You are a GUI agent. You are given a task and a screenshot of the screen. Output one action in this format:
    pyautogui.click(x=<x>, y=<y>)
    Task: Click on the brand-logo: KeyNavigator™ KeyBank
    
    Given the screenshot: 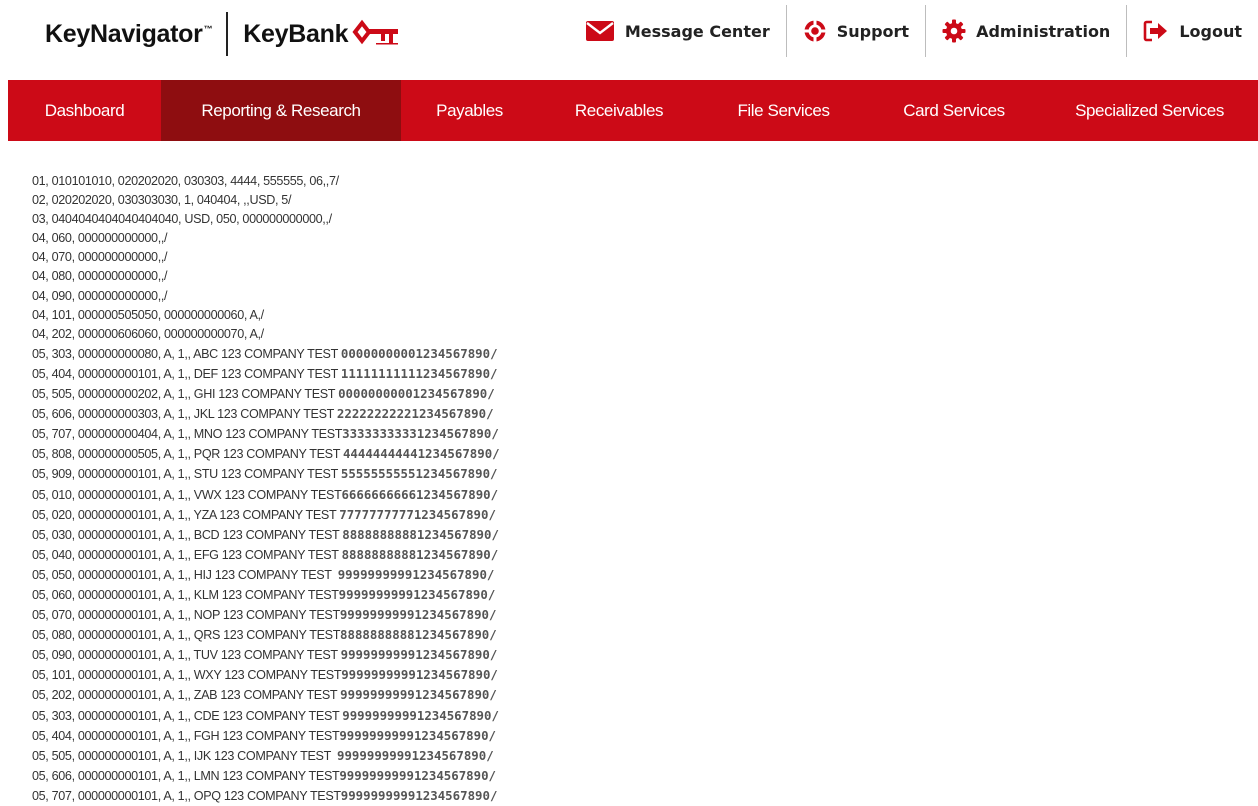 What is the action you would take?
    pyautogui.click(x=222, y=34)
    